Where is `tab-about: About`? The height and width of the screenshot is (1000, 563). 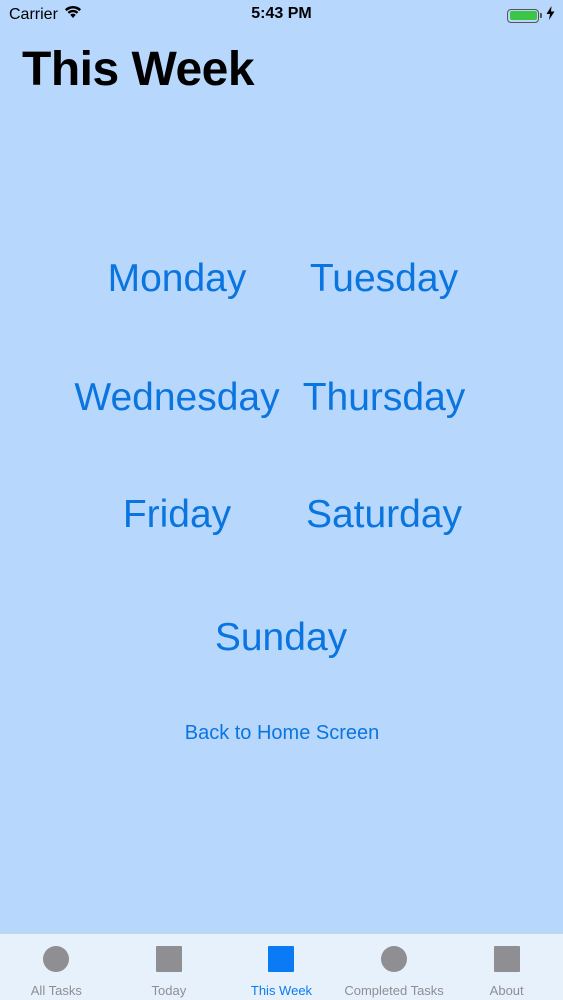
tab-about: About is located at coordinates (506, 967).